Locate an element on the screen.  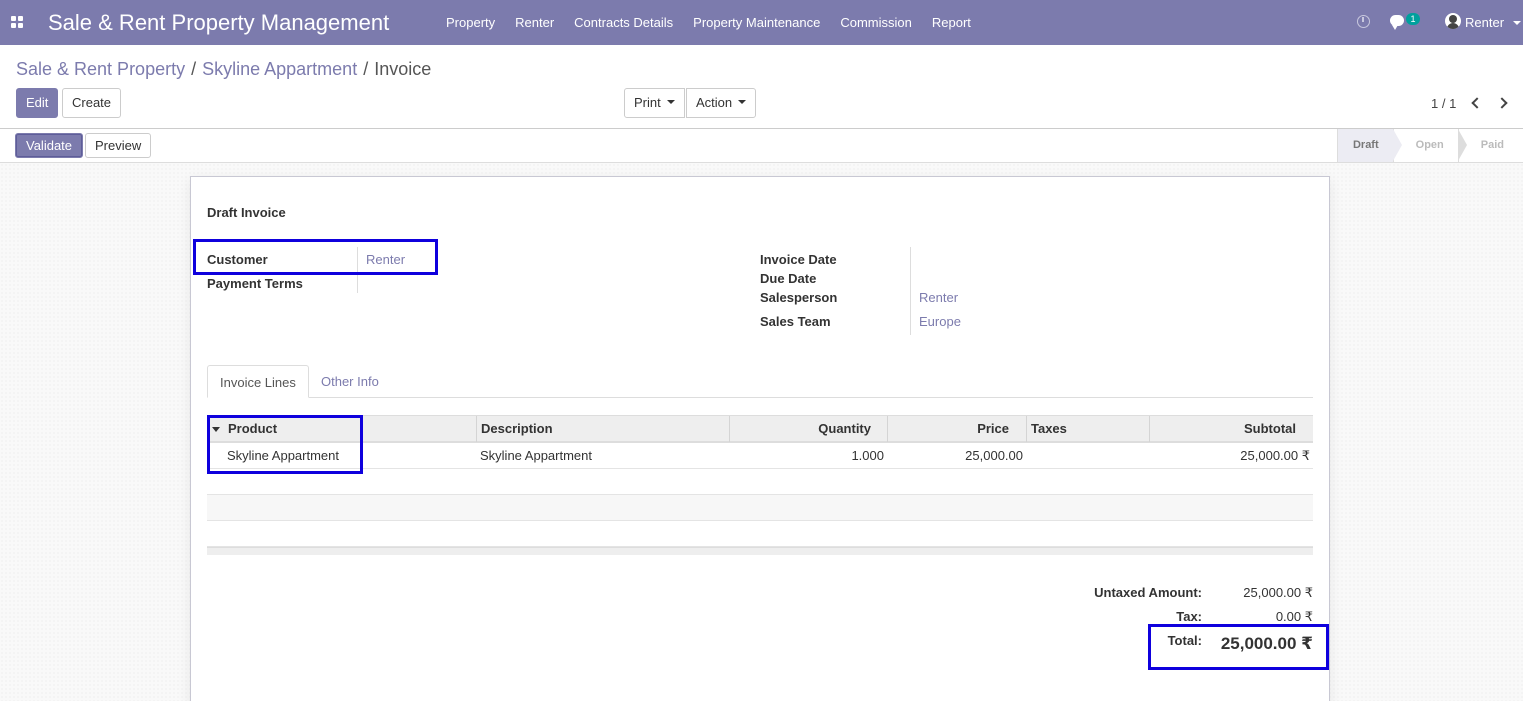
action-dropdown: Action is located at coordinates (721, 103).